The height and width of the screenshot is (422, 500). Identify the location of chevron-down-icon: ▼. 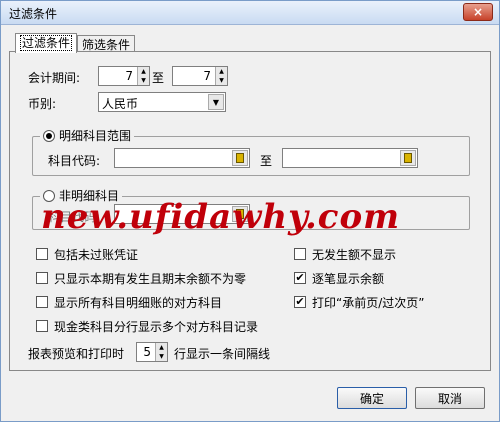
(216, 102).